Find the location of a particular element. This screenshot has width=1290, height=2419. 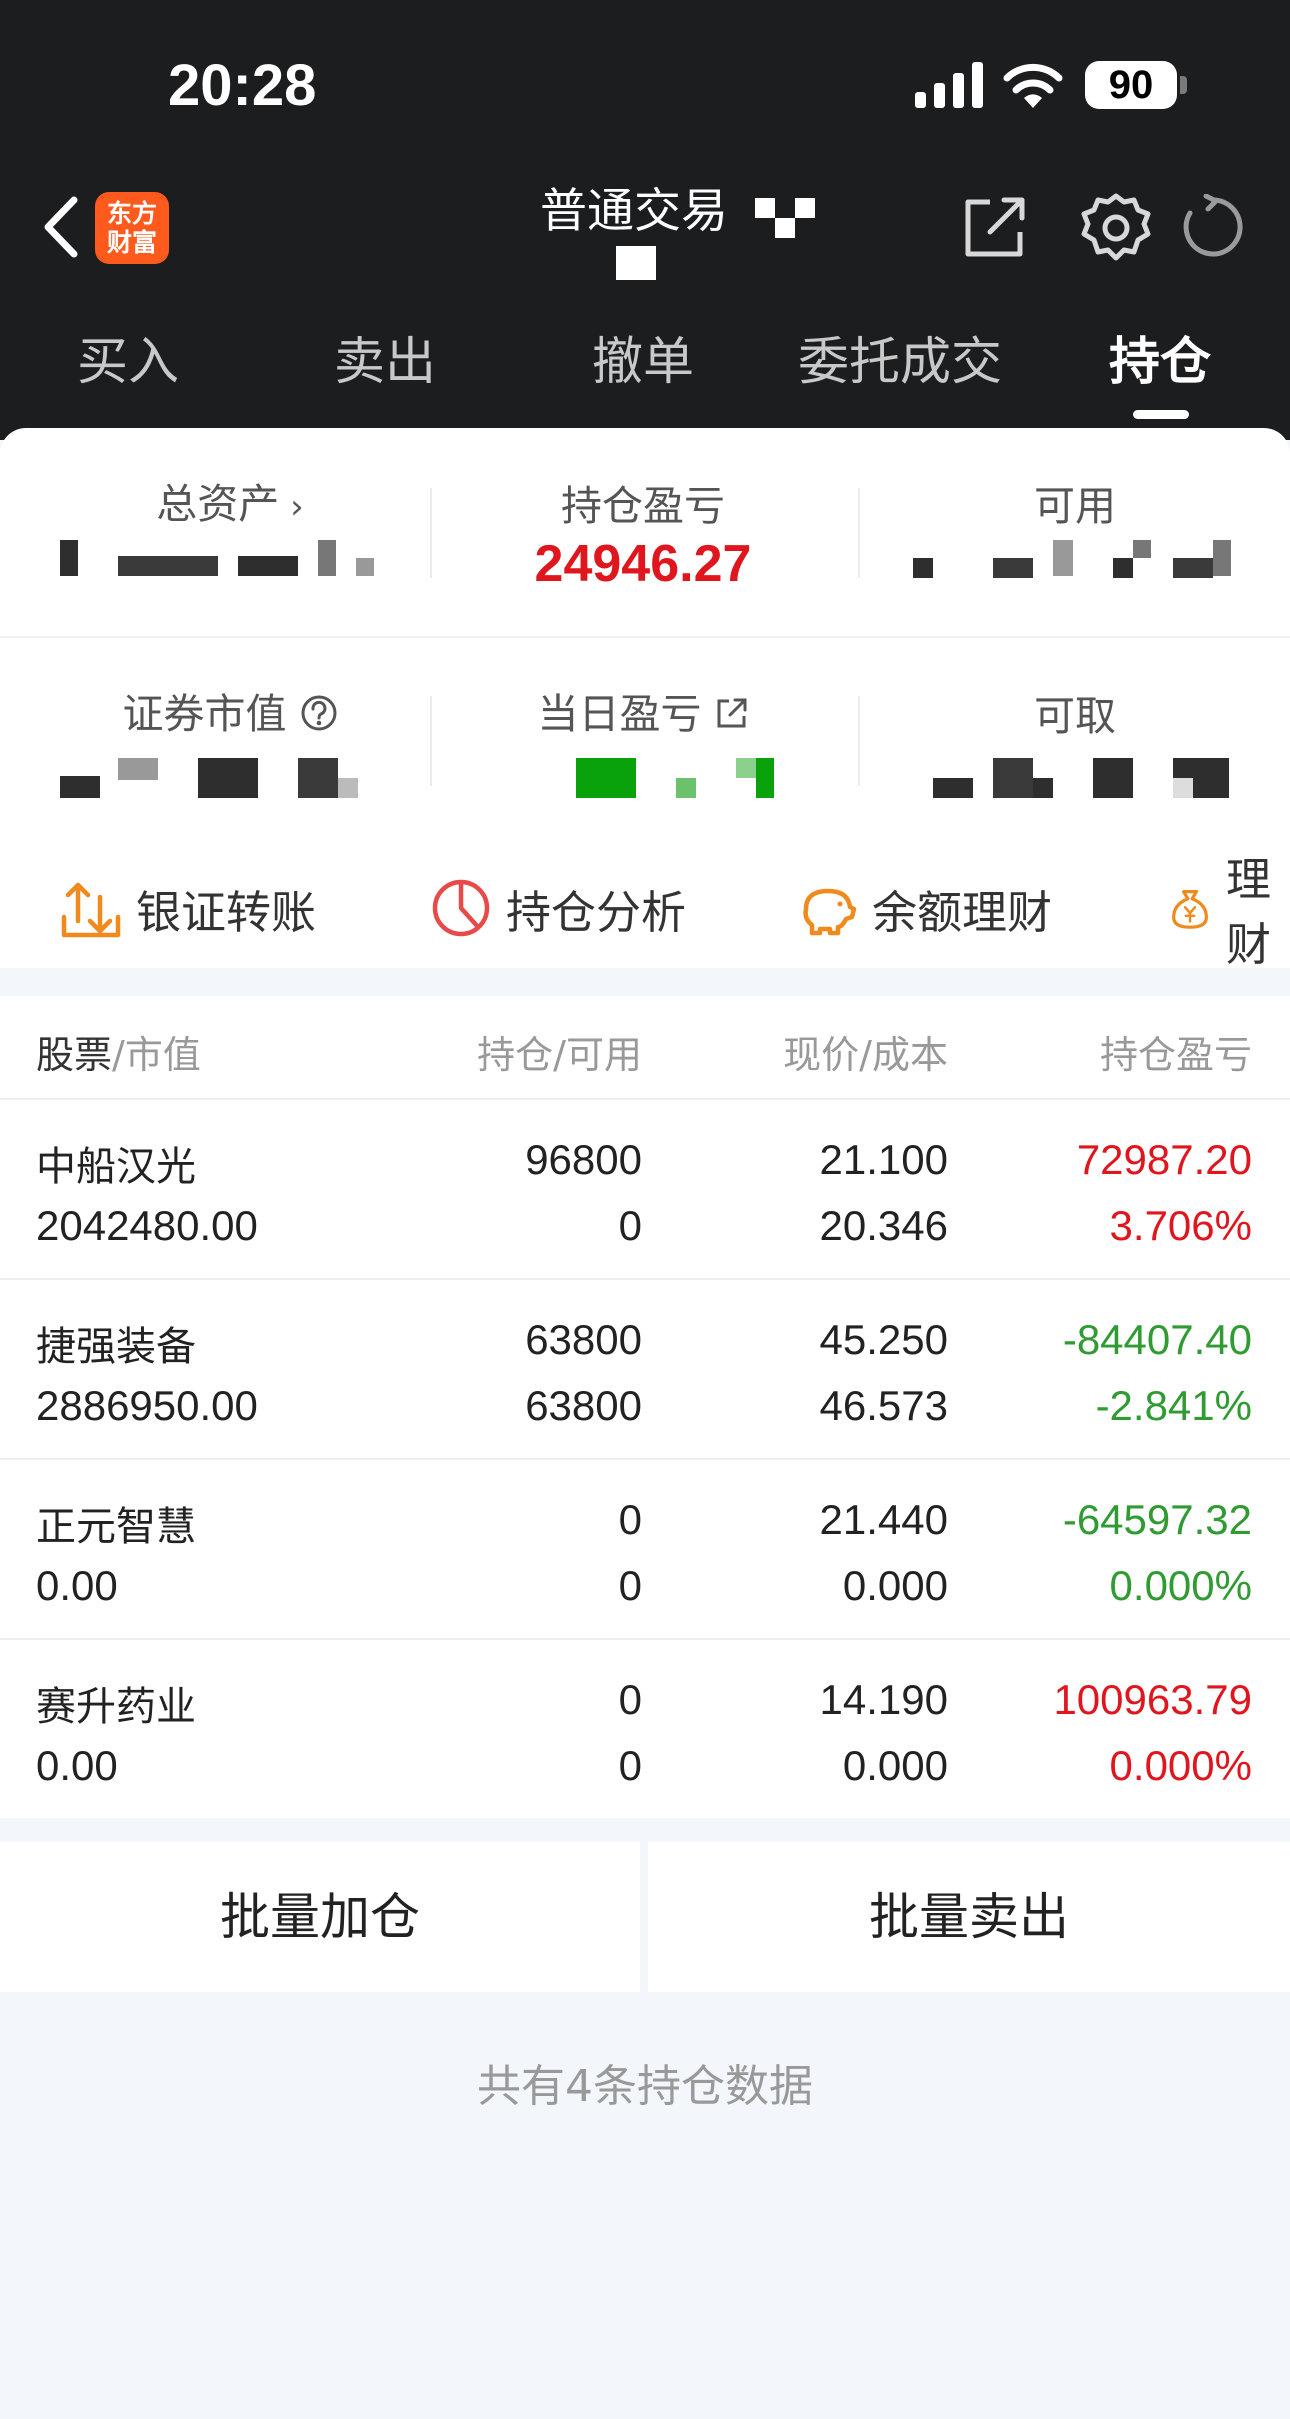

quick-action-balance-finance: 余额理财 is located at coordinates (924, 908).